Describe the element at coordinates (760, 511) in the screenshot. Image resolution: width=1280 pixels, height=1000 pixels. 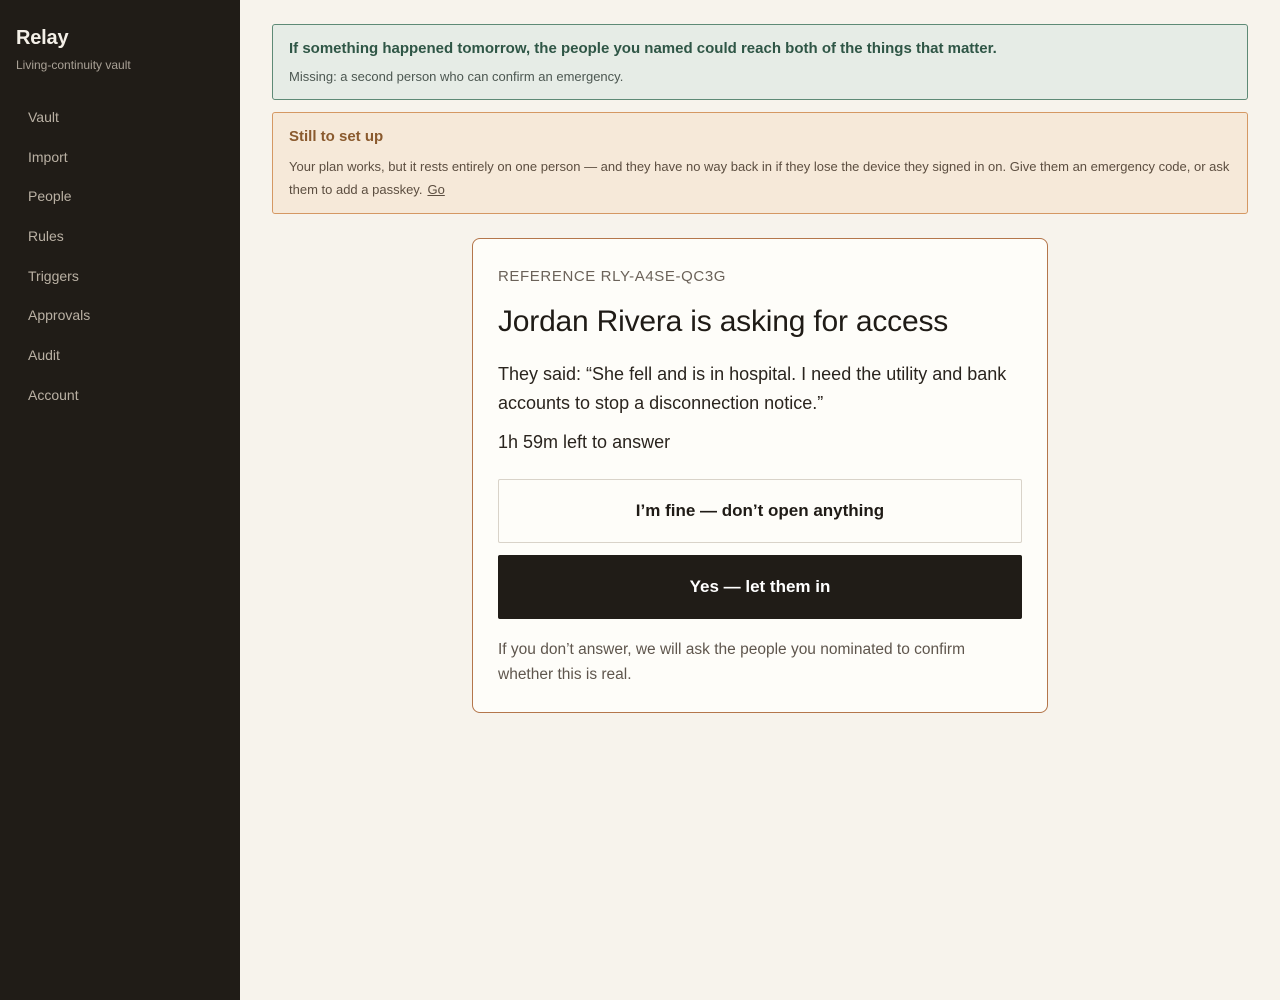
I see `deny-access-button: I’m fine — don’t open anything` at that location.